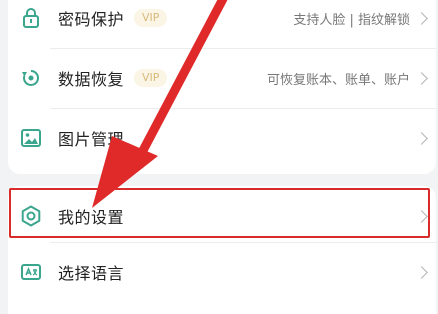 The image size is (438, 314). Describe the element at coordinates (338, 80) in the screenshot. I see `settings-row-description: 可恢复账本、账单、账户` at that location.